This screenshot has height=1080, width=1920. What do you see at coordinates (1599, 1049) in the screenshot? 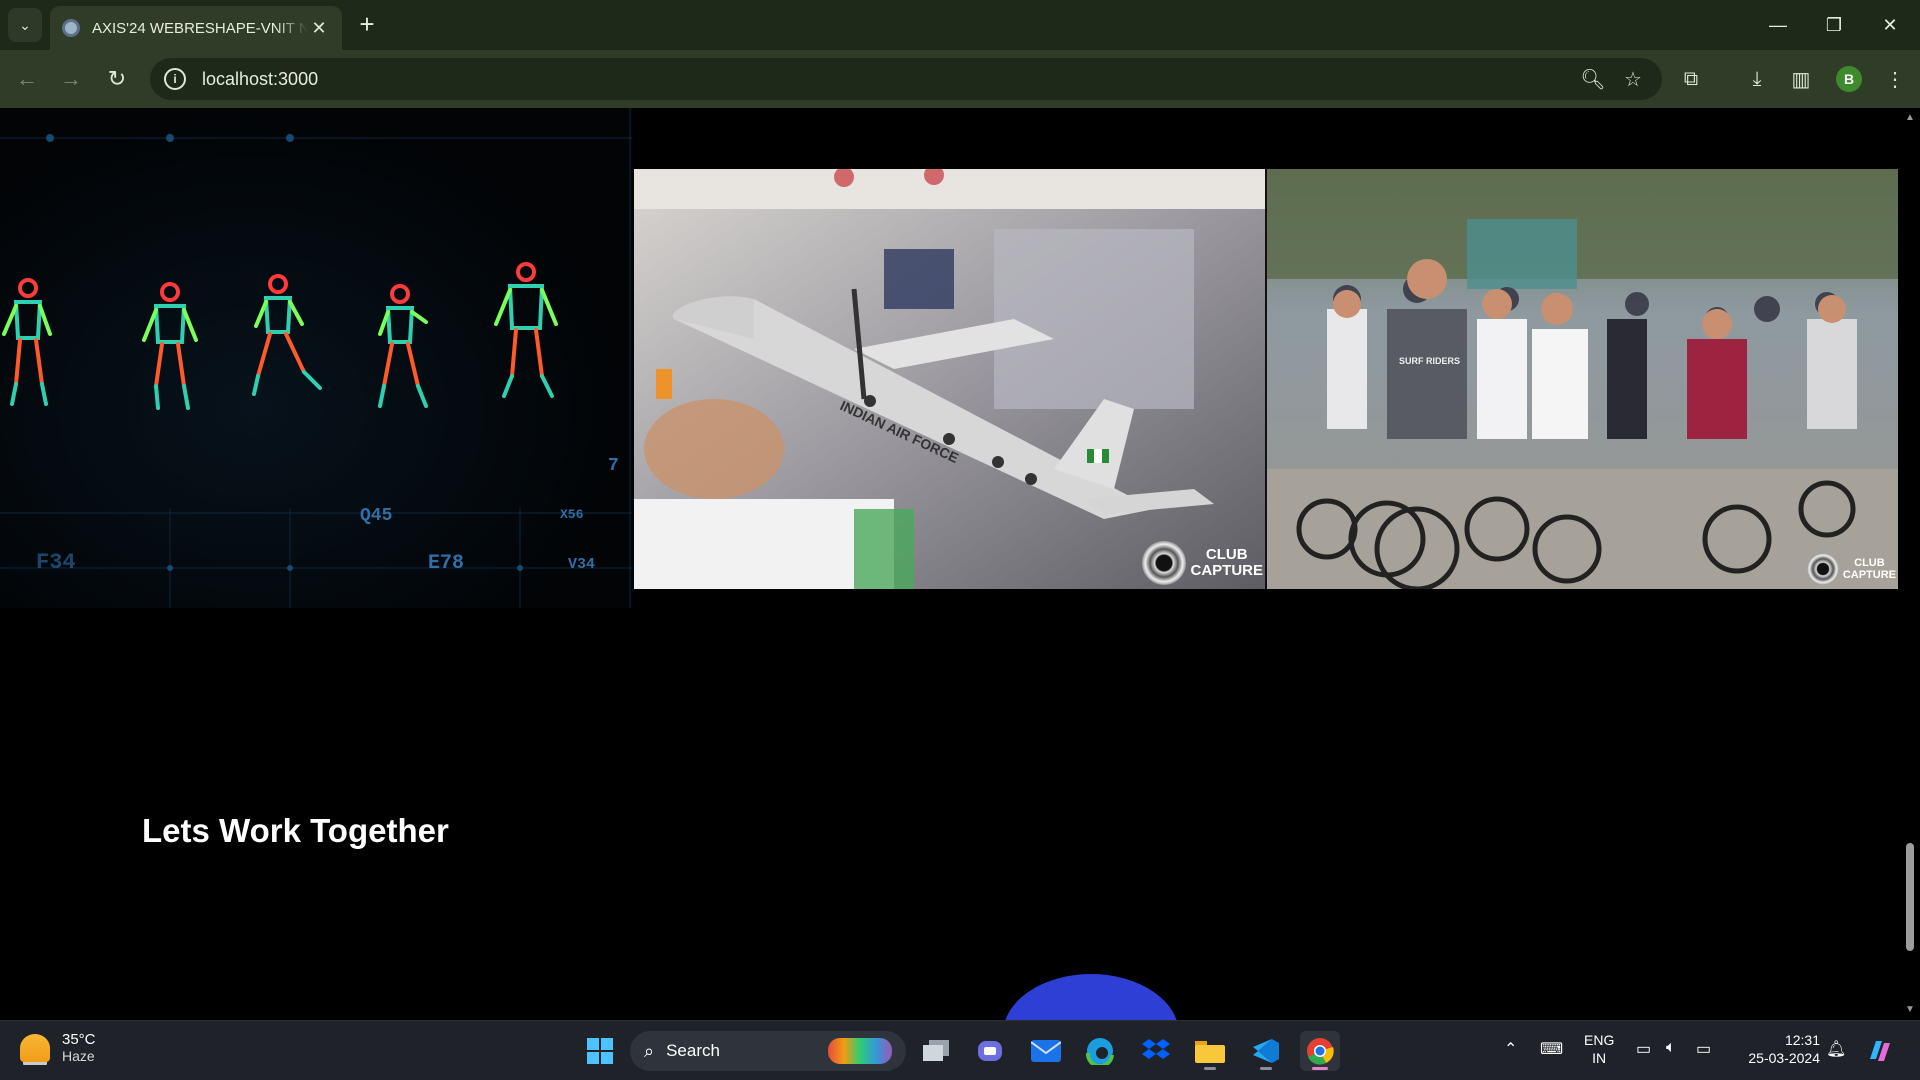
I see `language-indicator: ENG IN` at bounding box center [1599, 1049].